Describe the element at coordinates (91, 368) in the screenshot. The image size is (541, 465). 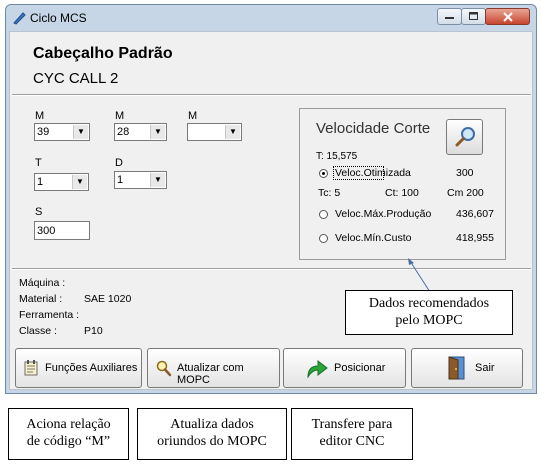
I see `funcoes-auxiliares-label: Funções Auxiliares` at that location.